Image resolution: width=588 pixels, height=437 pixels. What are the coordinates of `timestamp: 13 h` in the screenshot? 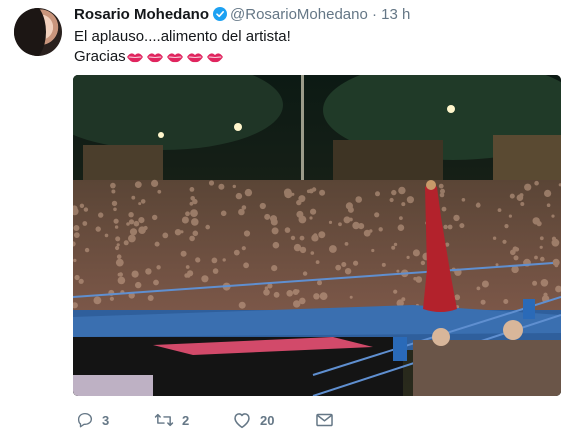 It's located at (395, 14).